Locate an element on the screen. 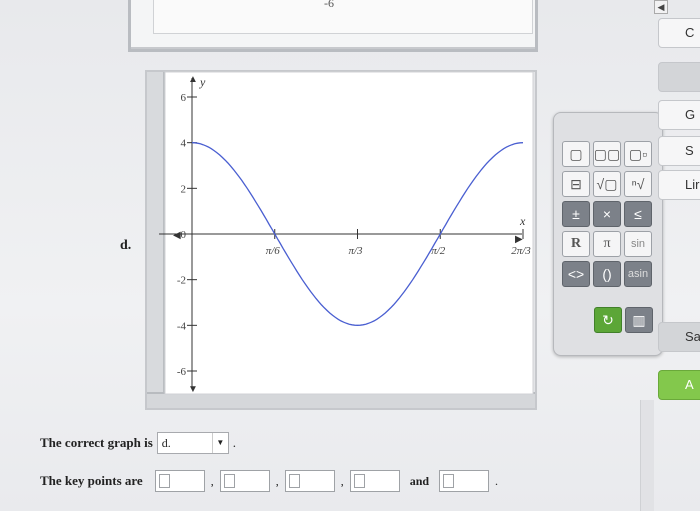 The image size is (700, 511). fraction-template-button: ▢▢ is located at coordinates (607, 154).